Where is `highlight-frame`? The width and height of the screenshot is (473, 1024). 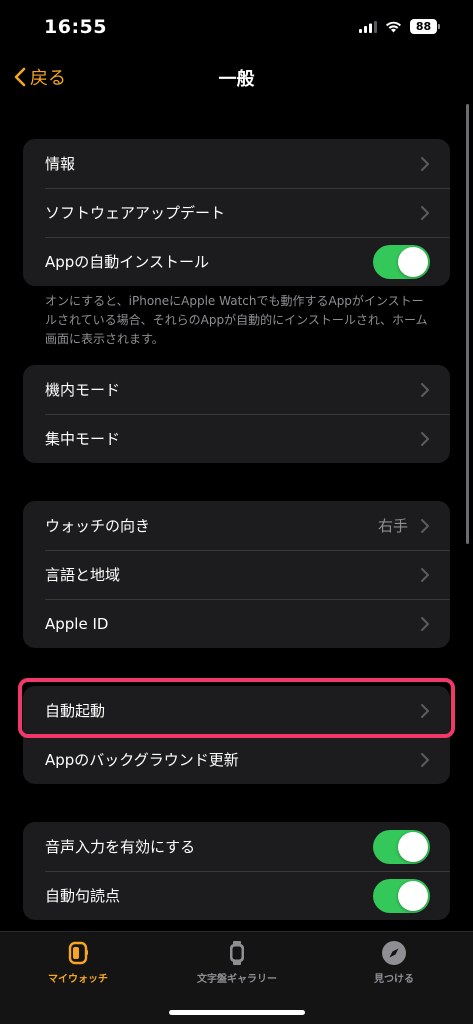
highlight-frame is located at coordinates (236, 708).